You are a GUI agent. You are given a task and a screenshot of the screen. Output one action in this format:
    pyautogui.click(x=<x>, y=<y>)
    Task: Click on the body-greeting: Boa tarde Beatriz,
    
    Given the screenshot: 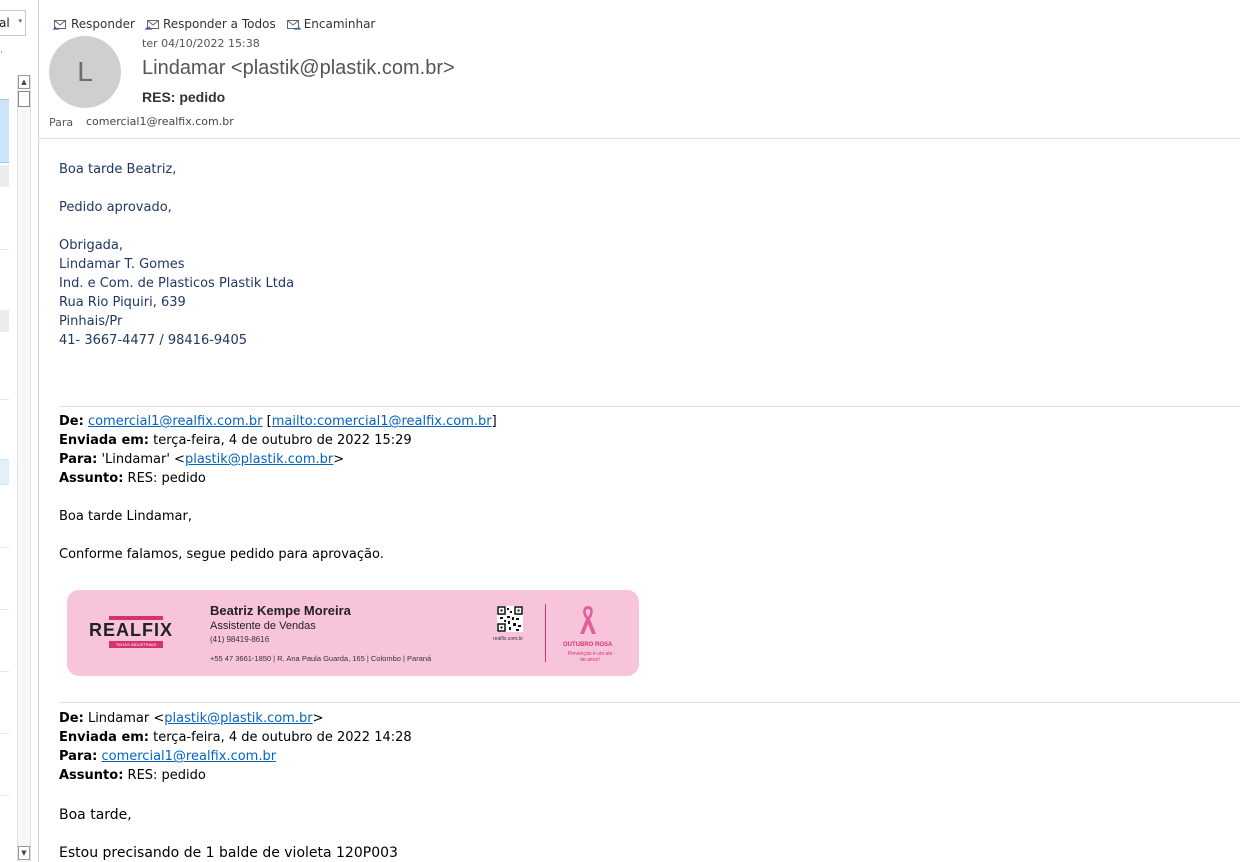 What is the action you would take?
    pyautogui.click(x=118, y=169)
    